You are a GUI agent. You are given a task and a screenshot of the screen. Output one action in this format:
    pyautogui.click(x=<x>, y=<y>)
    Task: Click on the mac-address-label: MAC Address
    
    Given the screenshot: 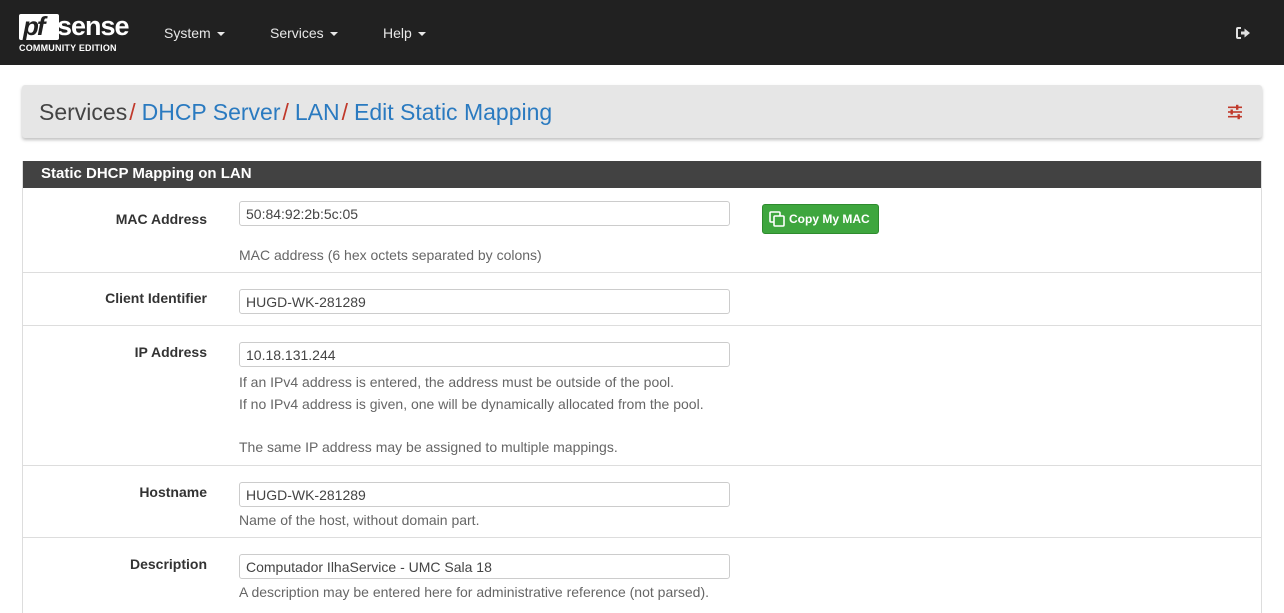 What is the action you would take?
    pyautogui.click(x=161, y=219)
    